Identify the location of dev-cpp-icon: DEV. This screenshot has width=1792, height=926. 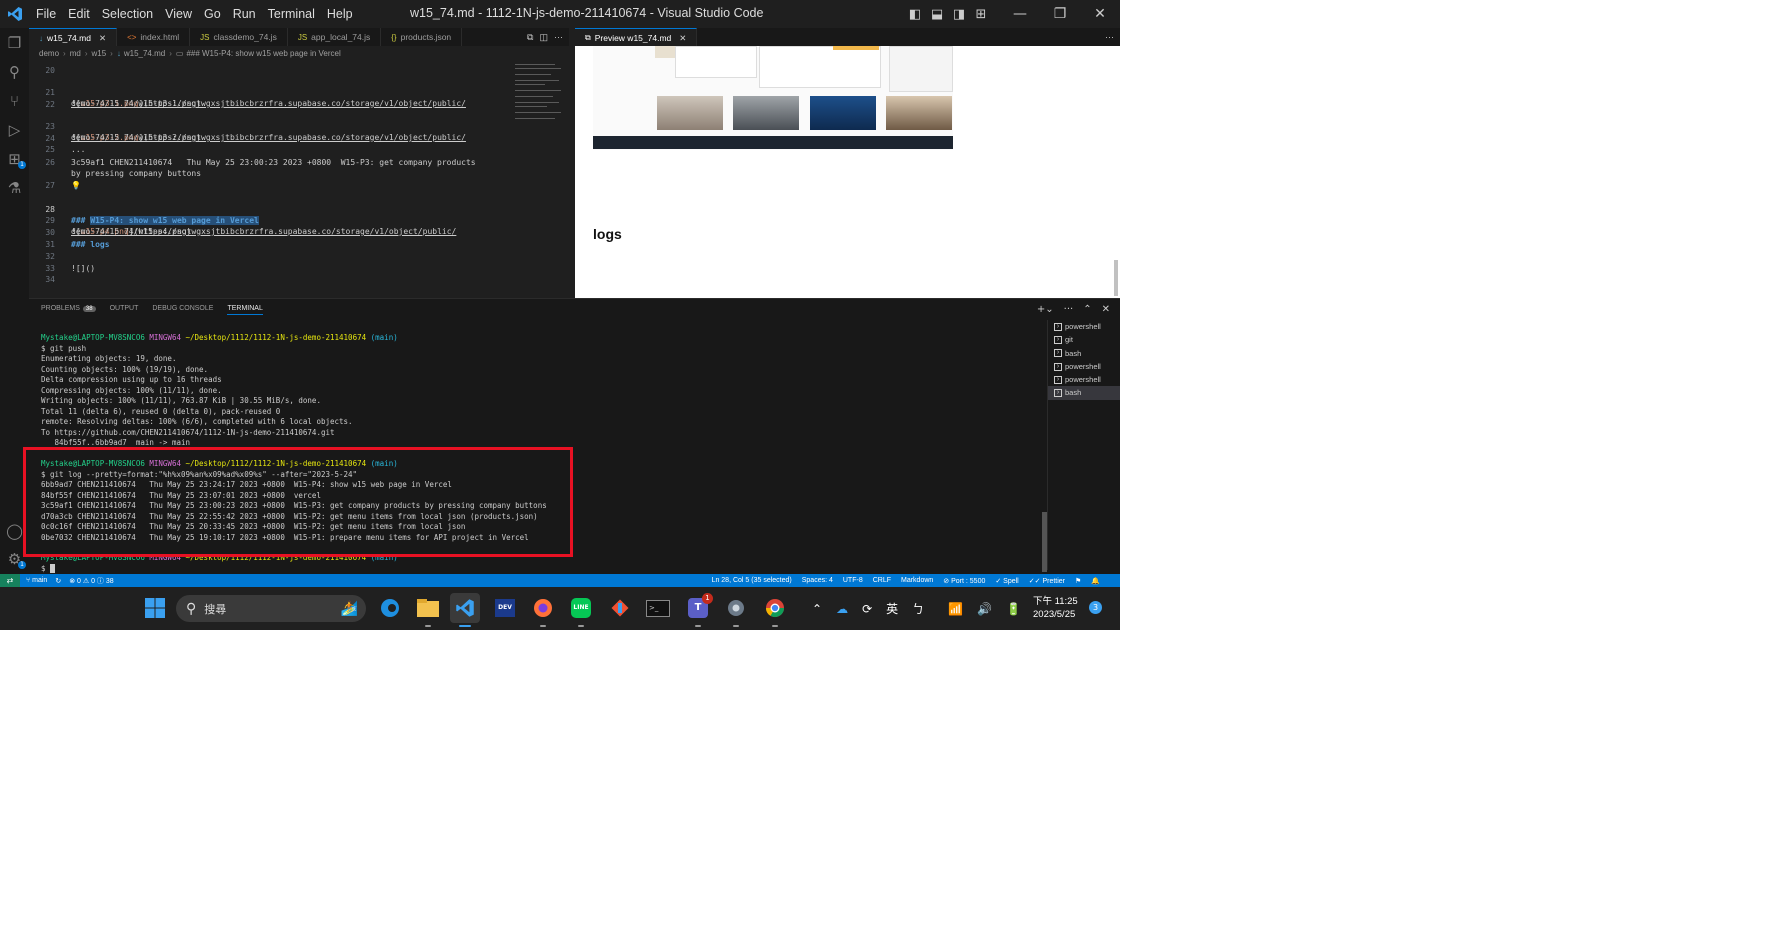
(505, 608).